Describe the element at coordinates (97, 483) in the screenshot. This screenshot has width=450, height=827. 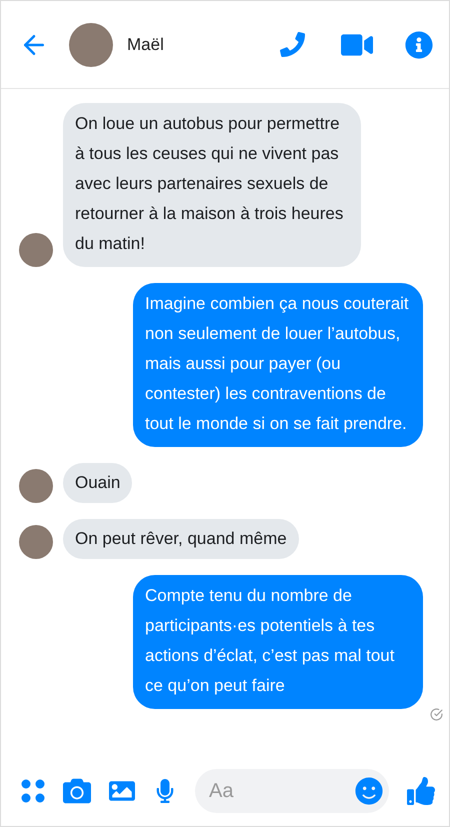
I see `message-bubble: Ouain` at that location.